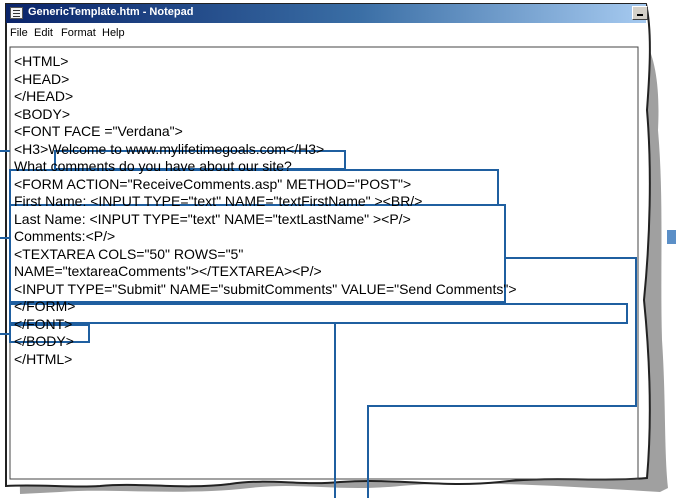  Describe the element at coordinates (42, 113) in the screenshot. I see `code-line: <BODY>` at that location.